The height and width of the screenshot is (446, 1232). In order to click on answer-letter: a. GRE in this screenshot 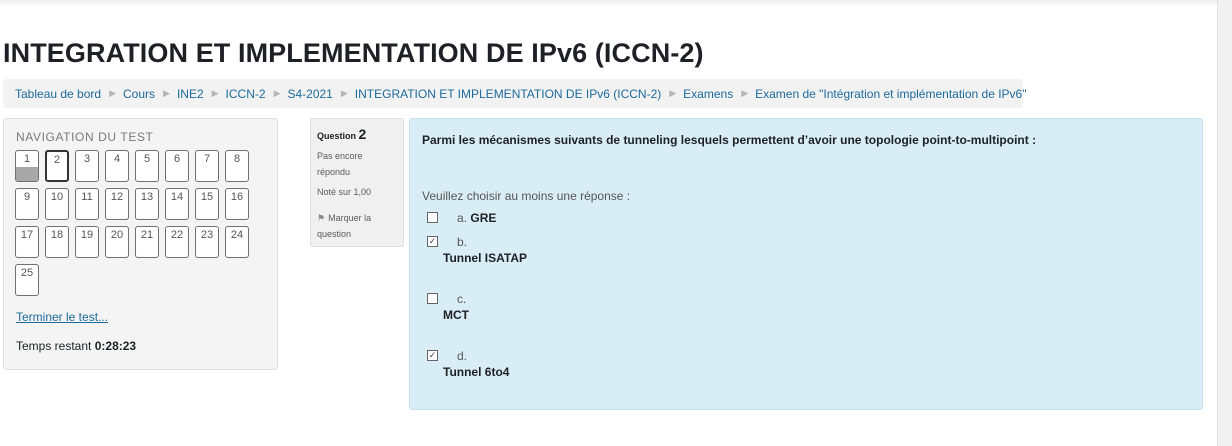, I will do `click(477, 218)`.